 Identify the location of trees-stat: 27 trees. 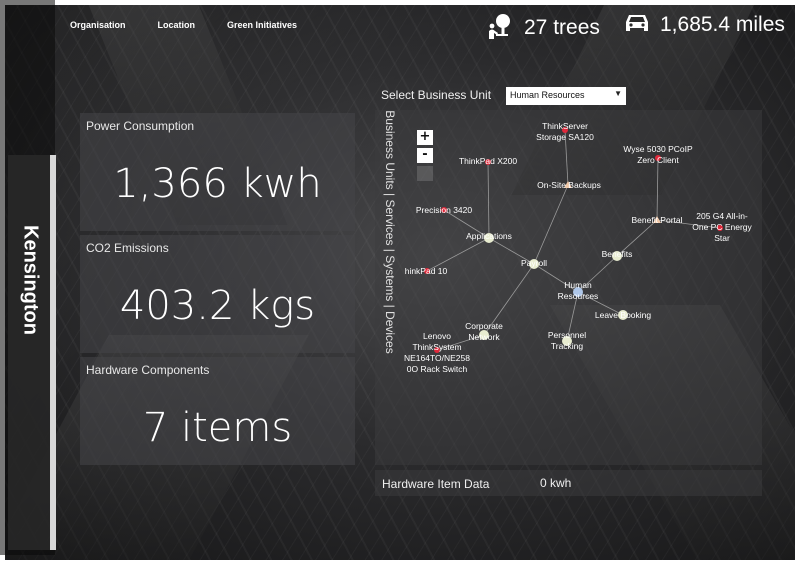
(543, 28).